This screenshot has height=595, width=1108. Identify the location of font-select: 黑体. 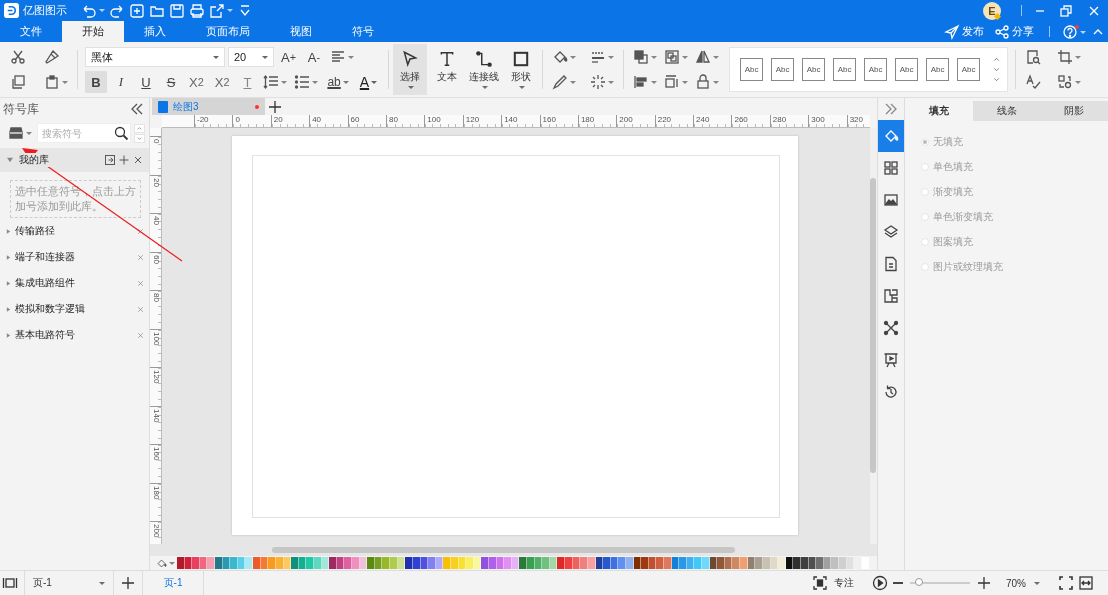
(155, 57).